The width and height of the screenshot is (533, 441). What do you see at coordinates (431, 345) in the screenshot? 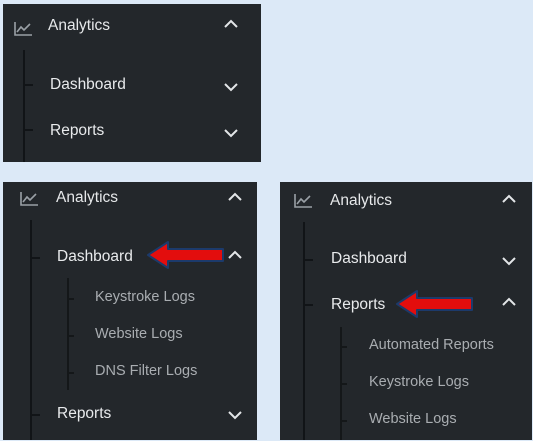
I see `submenu-item-automated-reports: Automated Reports` at bounding box center [431, 345].